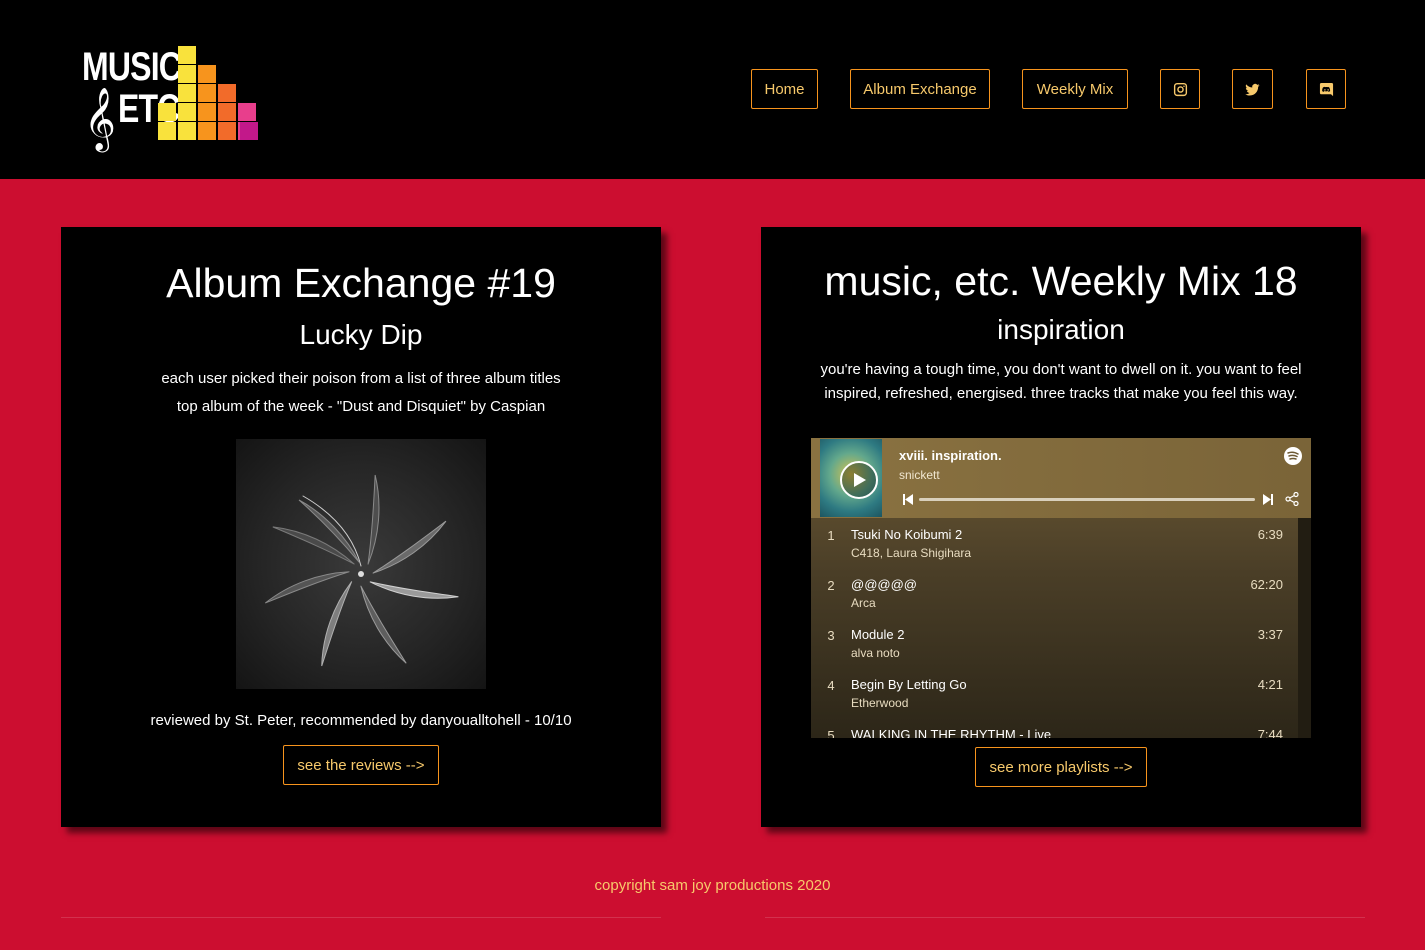 The height and width of the screenshot is (950, 1425). Describe the element at coordinates (831, 535) in the screenshot. I see `track-number: 1` at that location.